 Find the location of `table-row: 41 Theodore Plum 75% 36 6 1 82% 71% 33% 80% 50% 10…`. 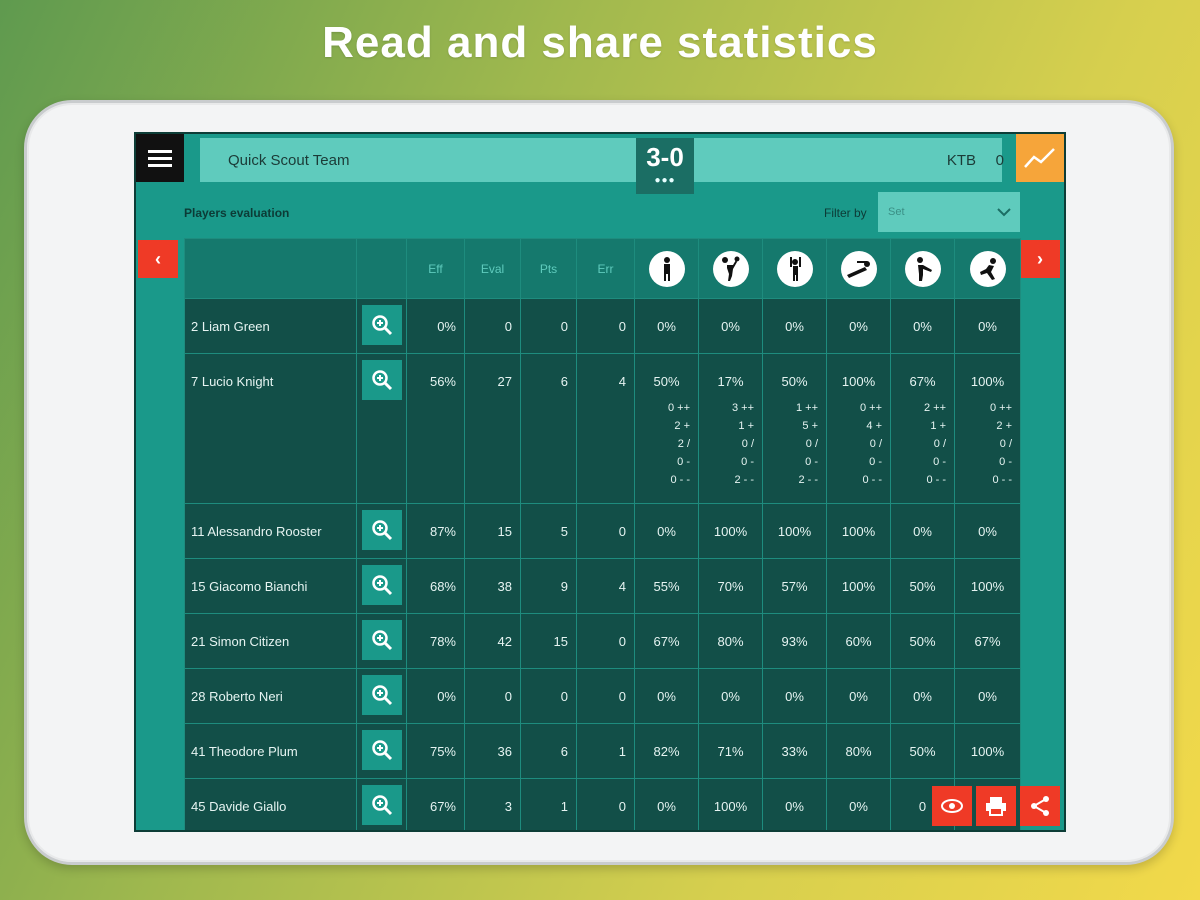

table-row: 41 Theodore Plum 75% 36 6 1 82% 71% 33% 80% 50% 10… is located at coordinates (602, 751).